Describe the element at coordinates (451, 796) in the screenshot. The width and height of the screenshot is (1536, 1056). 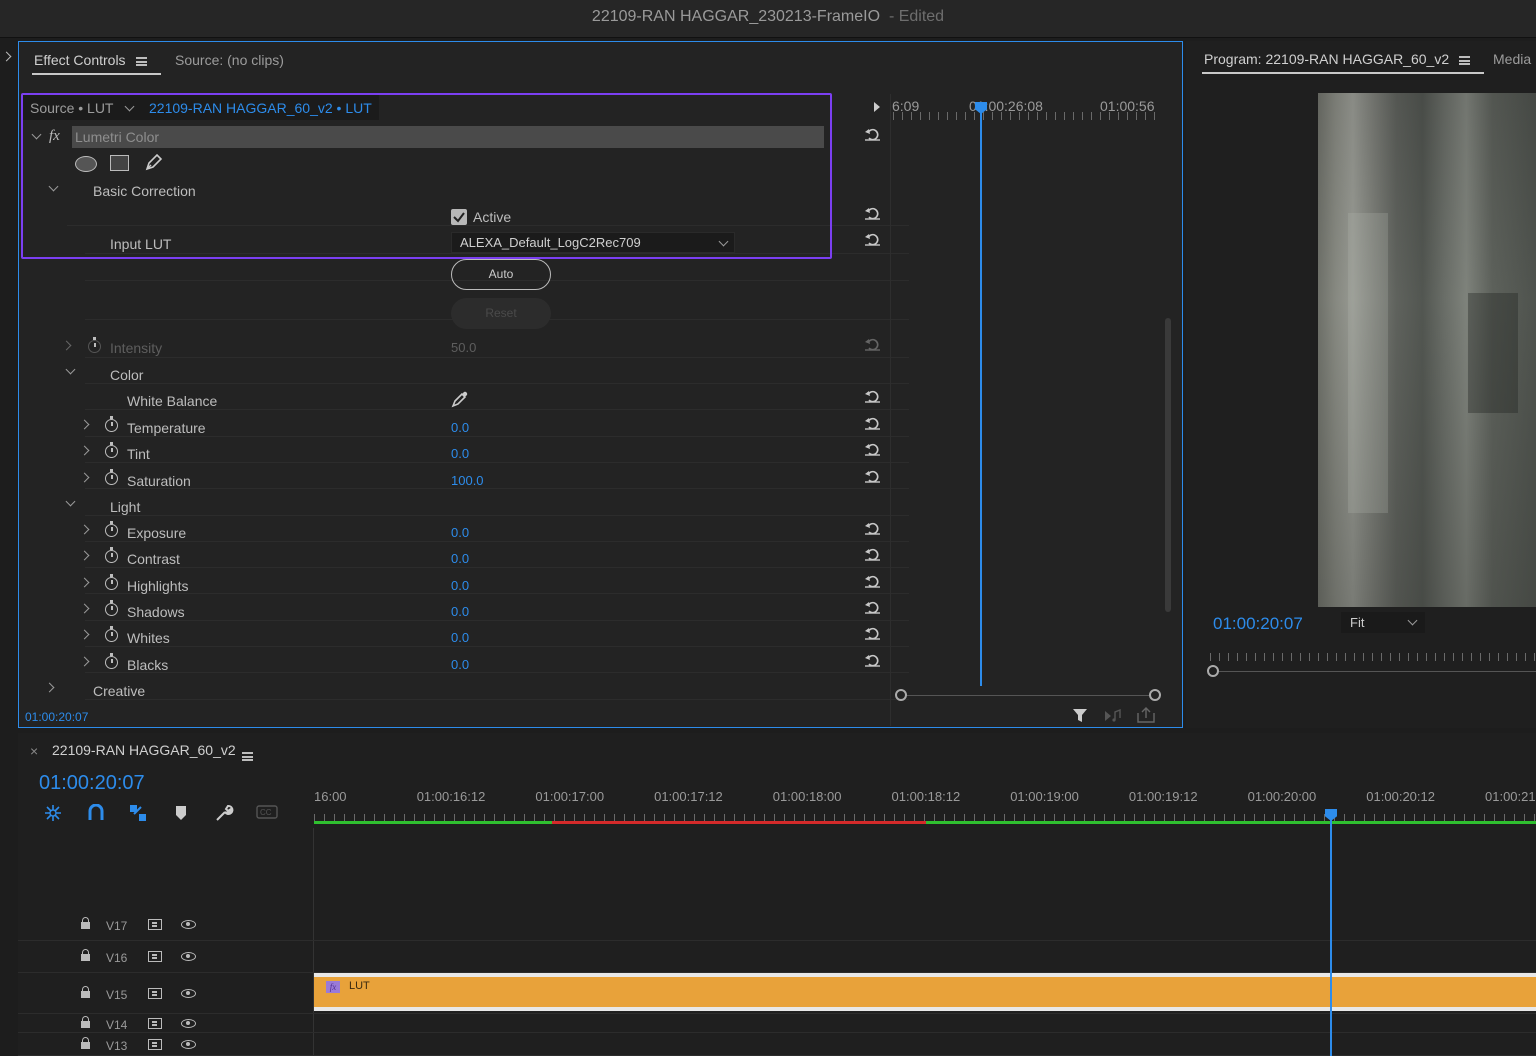
I see `timeline-ruler-label: 01:00:16:12` at that location.